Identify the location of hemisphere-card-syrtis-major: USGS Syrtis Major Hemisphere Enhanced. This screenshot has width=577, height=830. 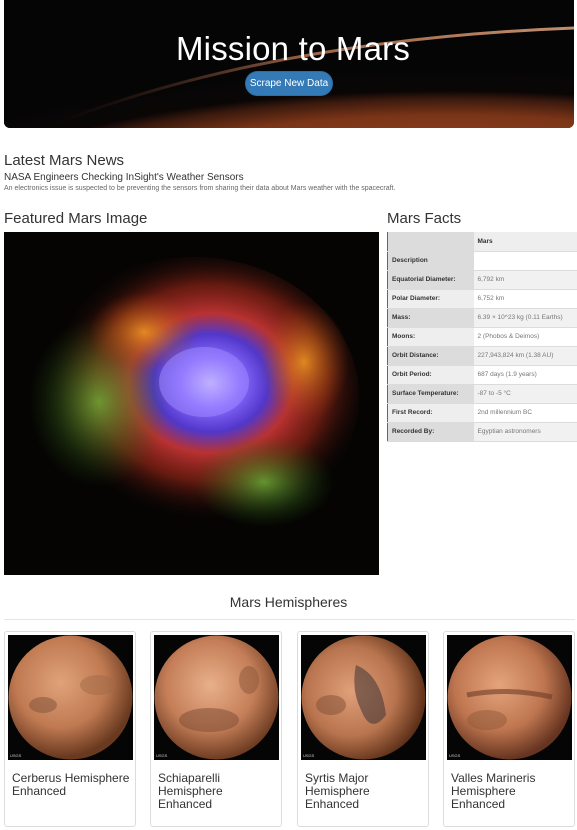
(363, 729).